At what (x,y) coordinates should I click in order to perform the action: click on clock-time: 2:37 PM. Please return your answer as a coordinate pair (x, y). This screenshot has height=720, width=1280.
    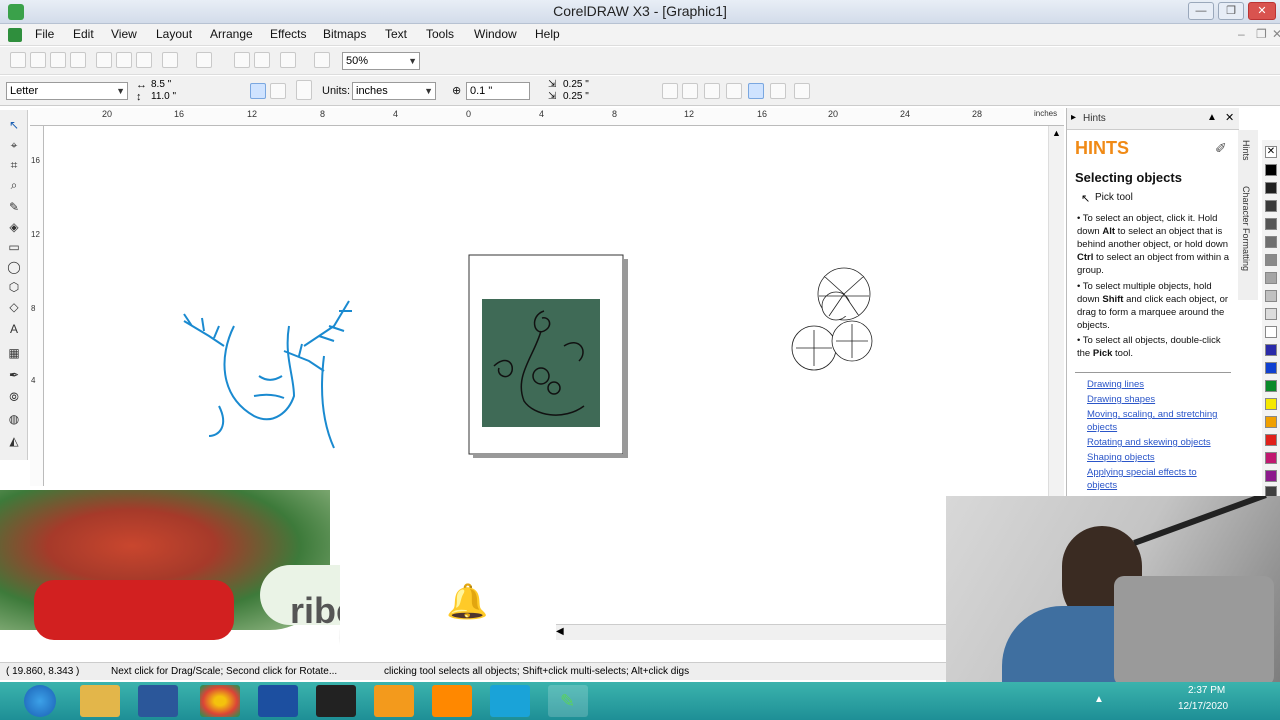
    Looking at the image, I should click on (1206, 690).